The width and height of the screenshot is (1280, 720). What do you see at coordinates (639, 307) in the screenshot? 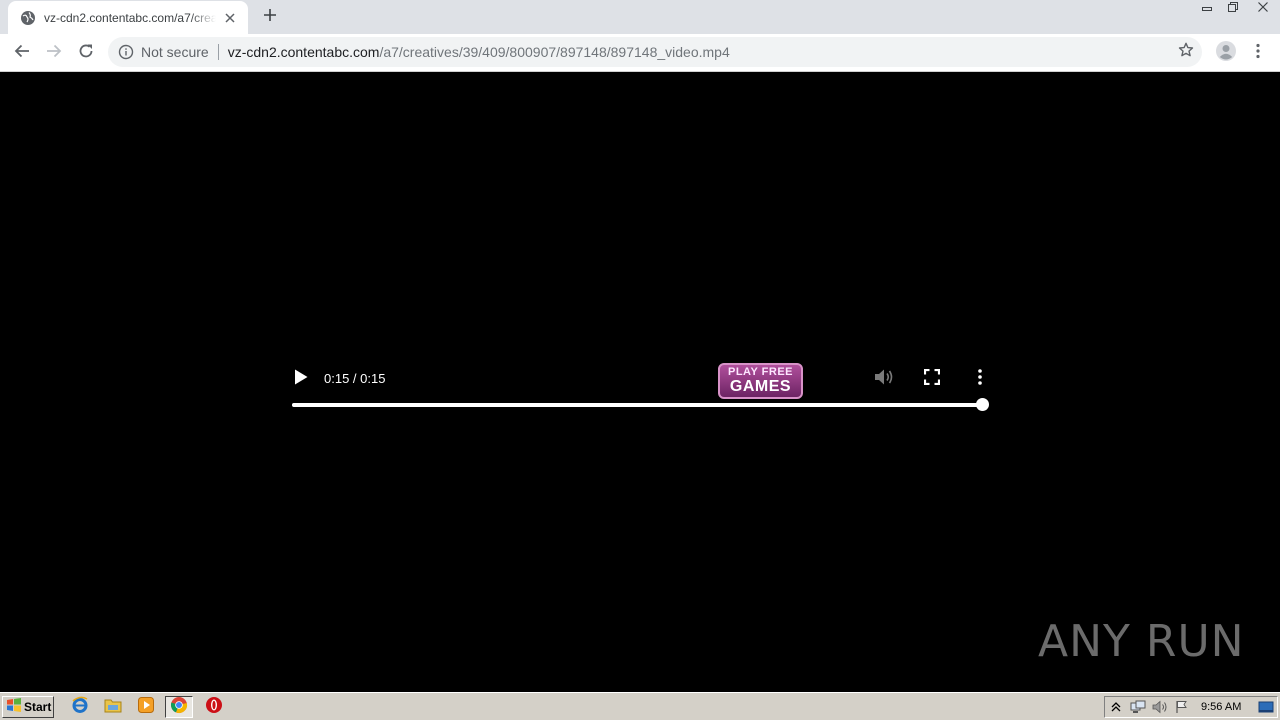
I see `video-frame` at bounding box center [639, 307].